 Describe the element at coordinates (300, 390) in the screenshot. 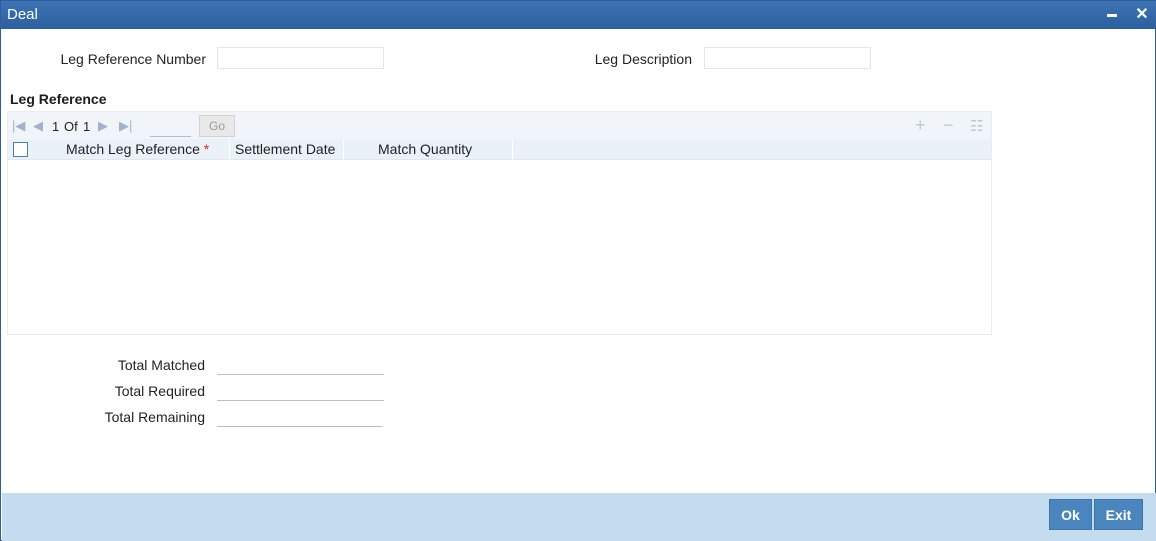

I see `total-required-field` at that location.